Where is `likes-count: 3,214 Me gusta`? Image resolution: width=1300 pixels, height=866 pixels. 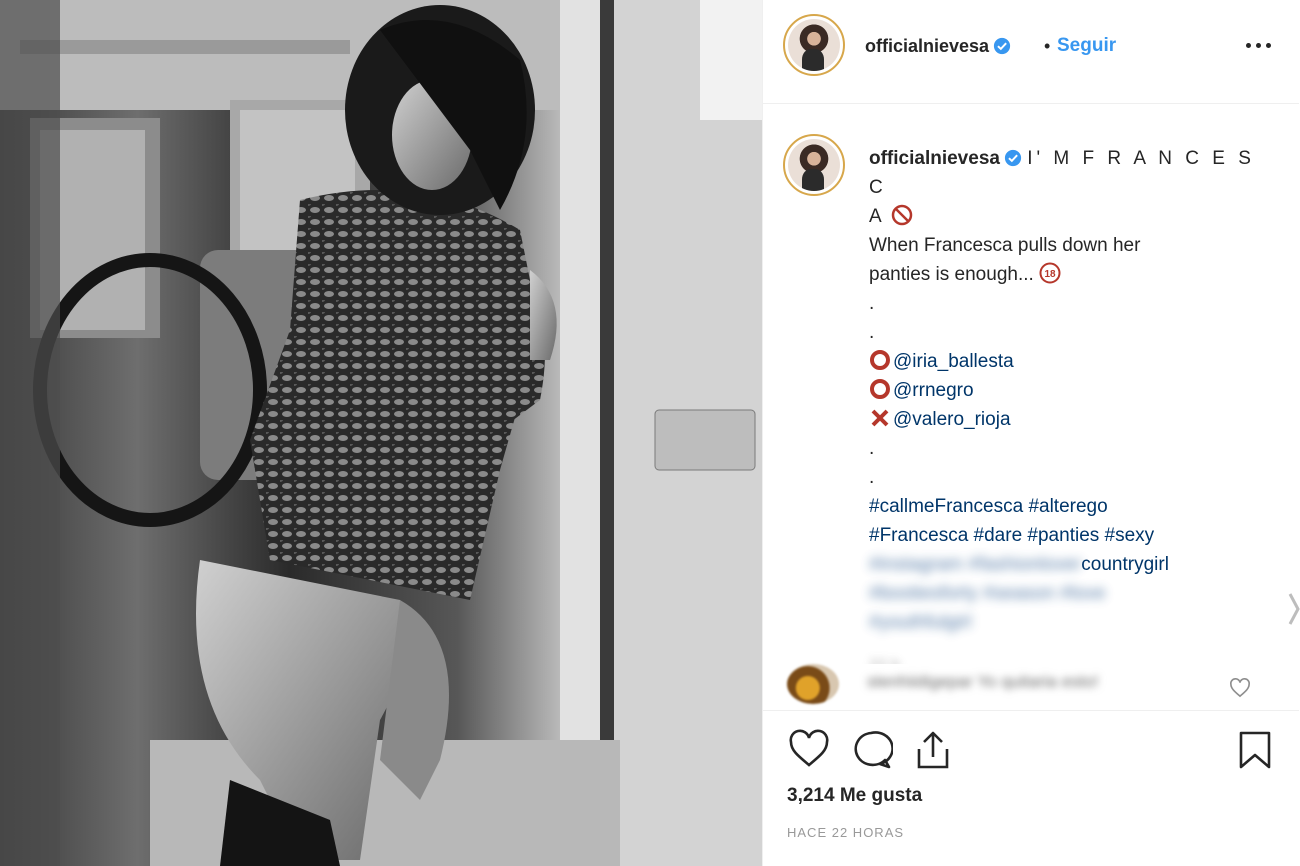
likes-count: 3,214 Me gusta is located at coordinates (854, 796).